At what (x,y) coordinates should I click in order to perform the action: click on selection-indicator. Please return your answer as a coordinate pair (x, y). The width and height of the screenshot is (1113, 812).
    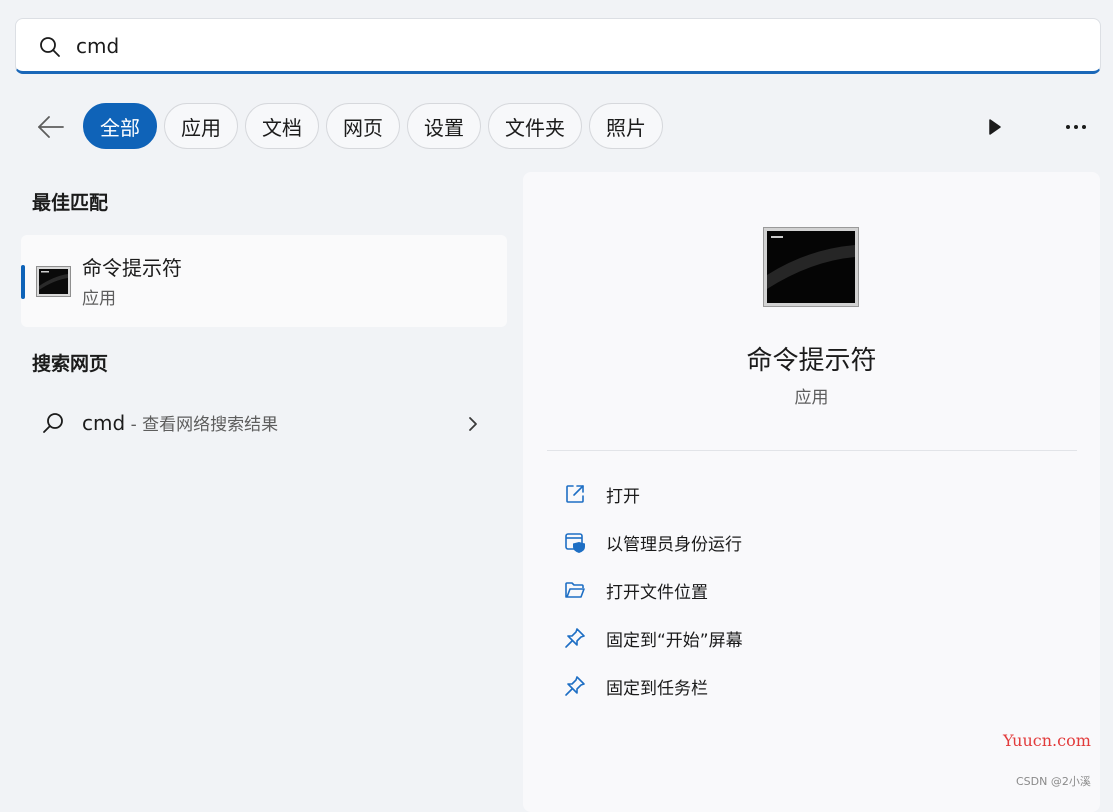
    Looking at the image, I should click on (23, 282).